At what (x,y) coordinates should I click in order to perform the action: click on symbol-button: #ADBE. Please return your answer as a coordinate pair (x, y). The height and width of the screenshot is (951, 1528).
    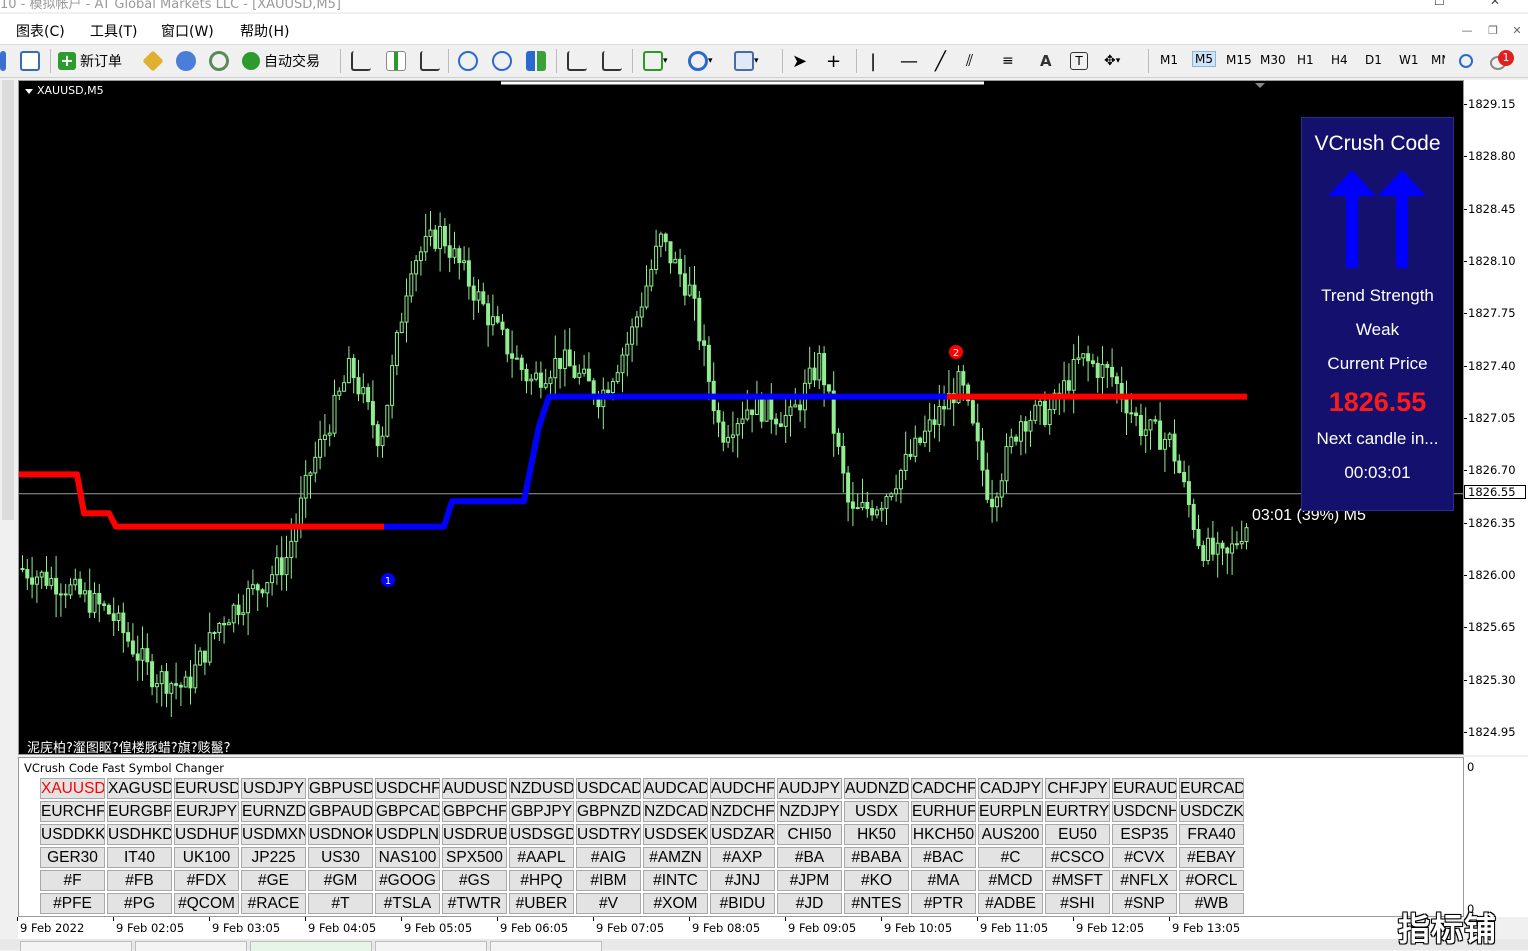
    Looking at the image, I should click on (1010, 903).